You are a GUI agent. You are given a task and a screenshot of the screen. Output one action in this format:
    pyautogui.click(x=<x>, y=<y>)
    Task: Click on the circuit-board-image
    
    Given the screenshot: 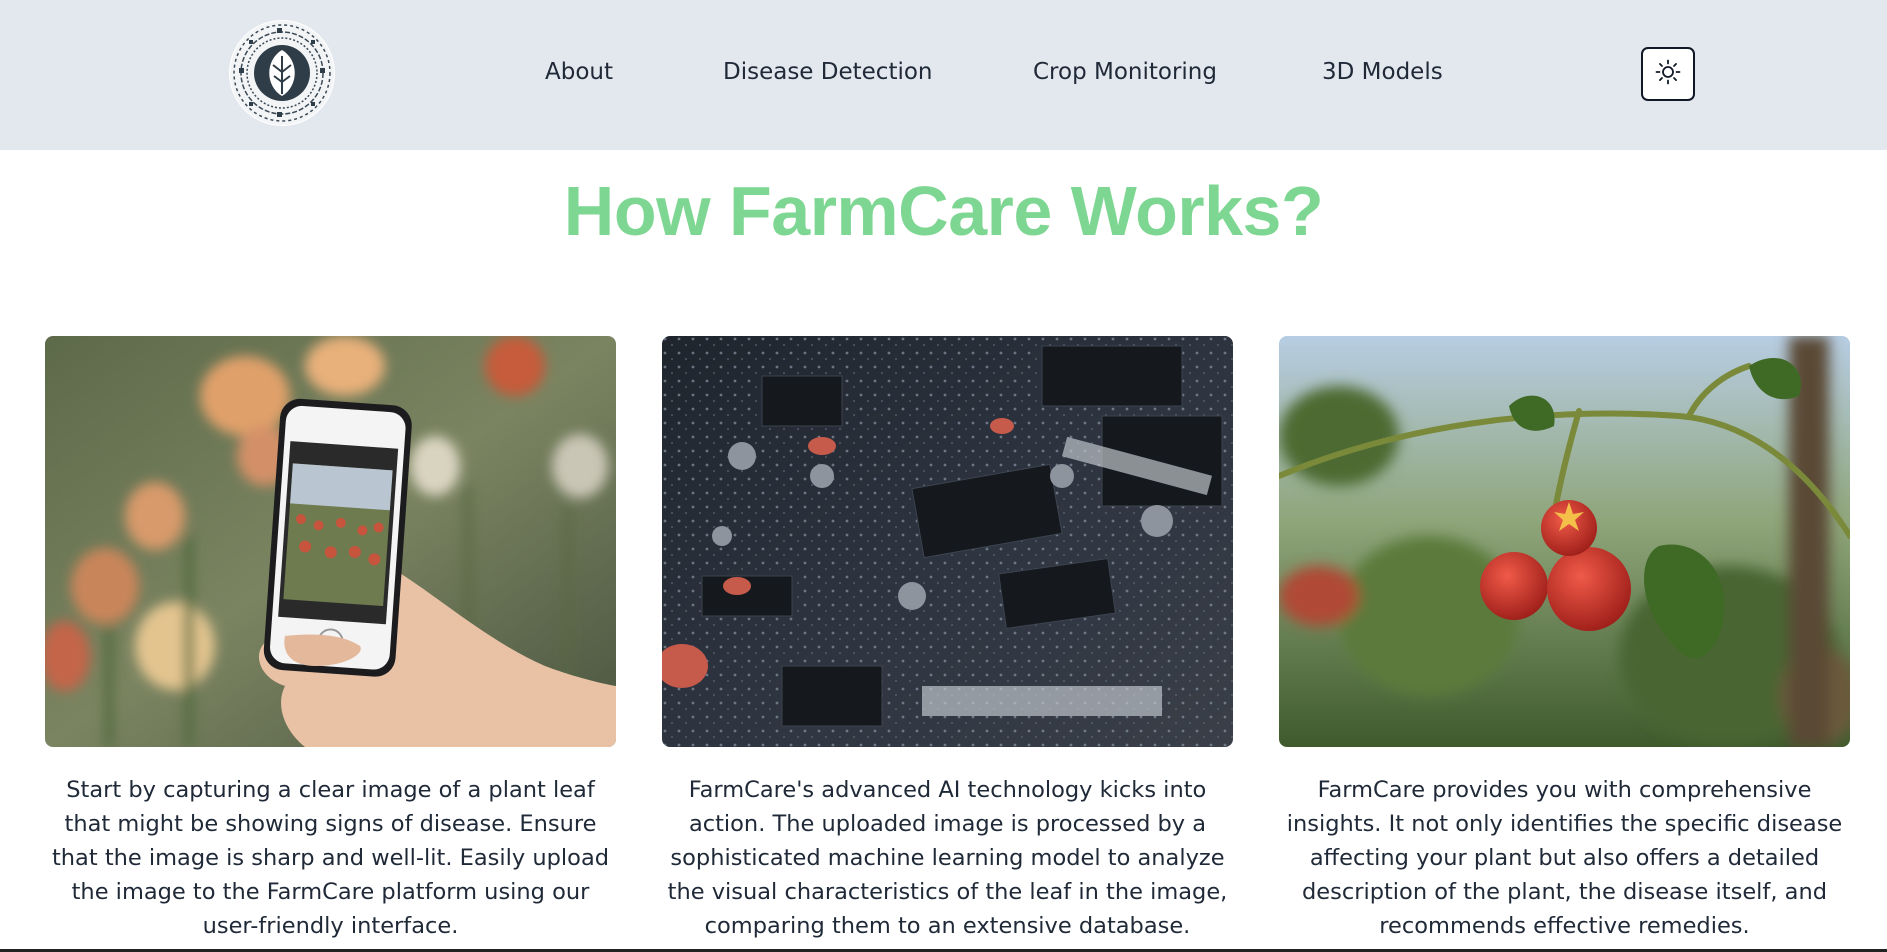 What is the action you would take?
    pyautogui.click(x=947, y=541)
    